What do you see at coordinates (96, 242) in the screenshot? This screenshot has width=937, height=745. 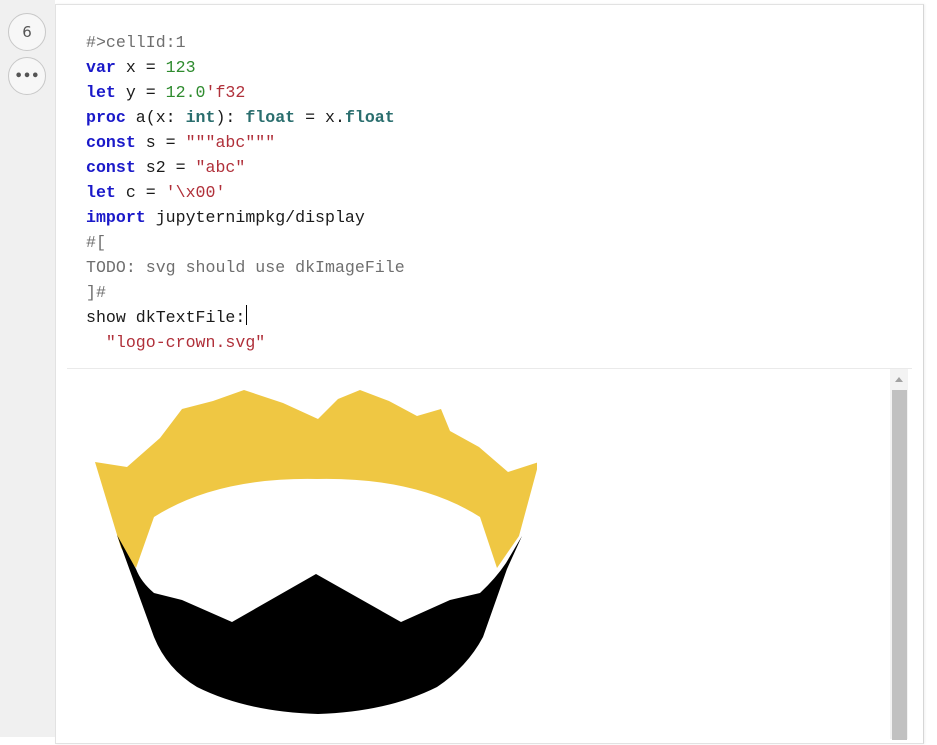 I see `code-token: #[` at bounding box center [96, 242].